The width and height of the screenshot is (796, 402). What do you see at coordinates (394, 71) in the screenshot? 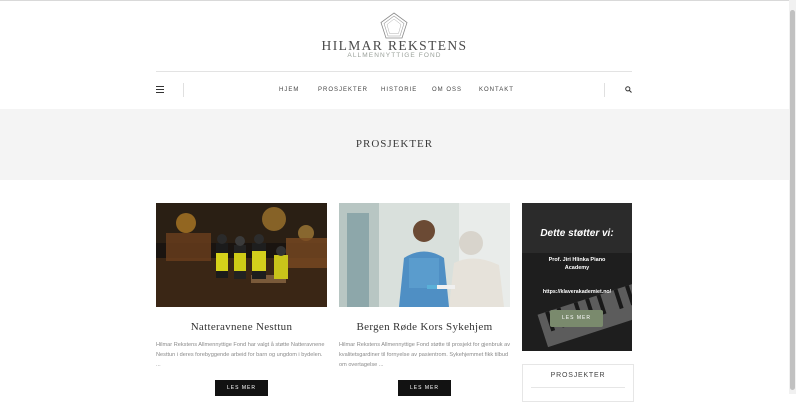
I see `header-divider` at bounding box center [394, 71].